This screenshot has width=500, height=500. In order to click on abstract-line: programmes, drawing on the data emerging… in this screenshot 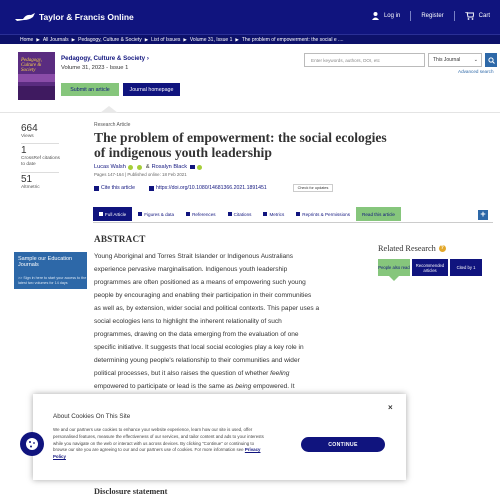, I will do `click(196, 334)`.